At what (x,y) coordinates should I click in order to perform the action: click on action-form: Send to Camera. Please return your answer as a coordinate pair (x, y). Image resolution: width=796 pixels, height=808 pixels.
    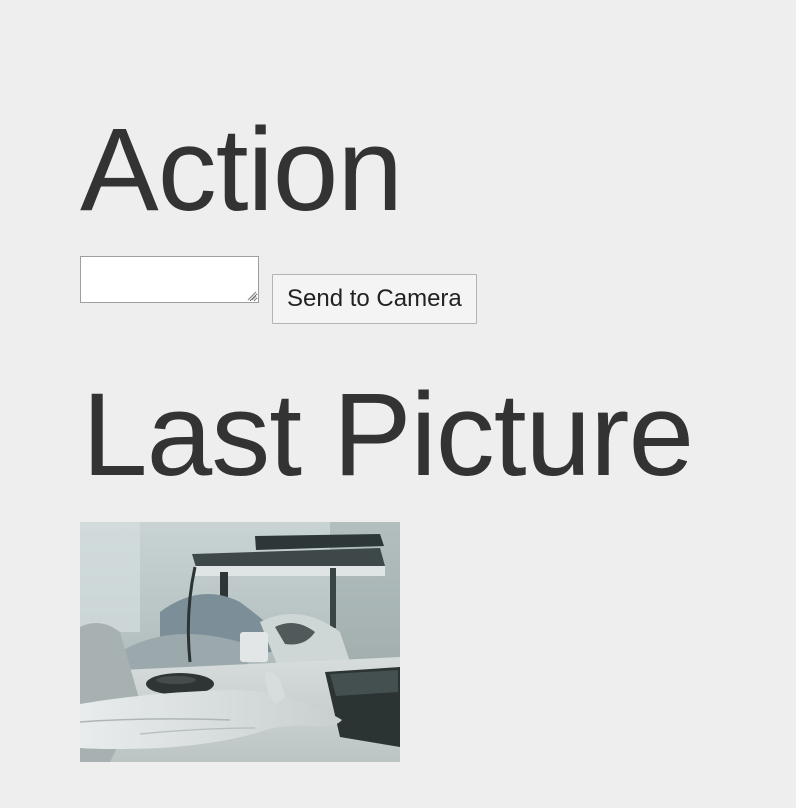
    Looking at the image, I should click on (330, 291).